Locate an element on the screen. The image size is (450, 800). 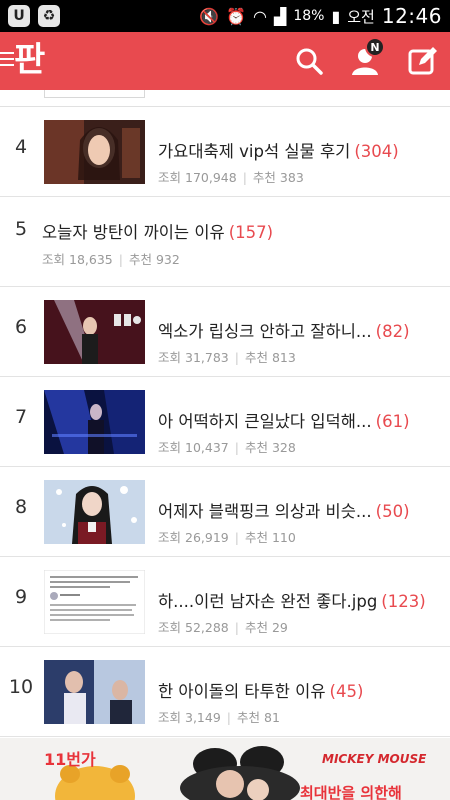
rank-number: 10 is located at coordinates (21, 687).